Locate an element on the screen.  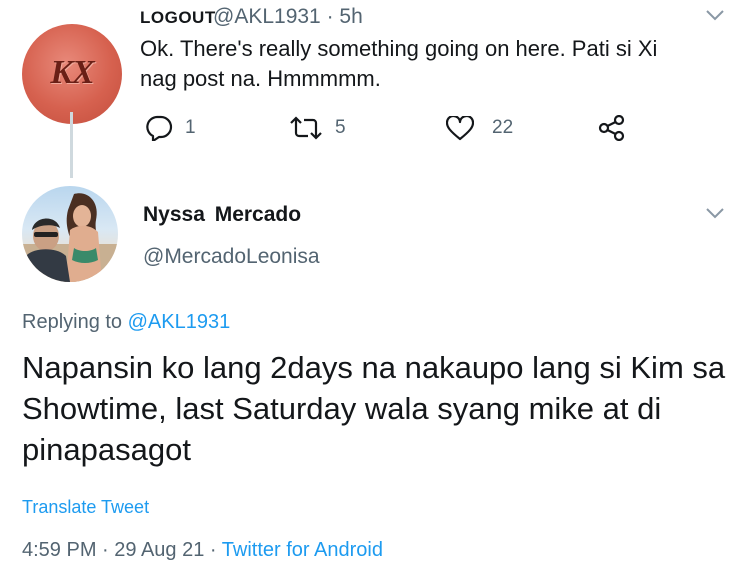
like-icon is located at coordinates (460, 127).